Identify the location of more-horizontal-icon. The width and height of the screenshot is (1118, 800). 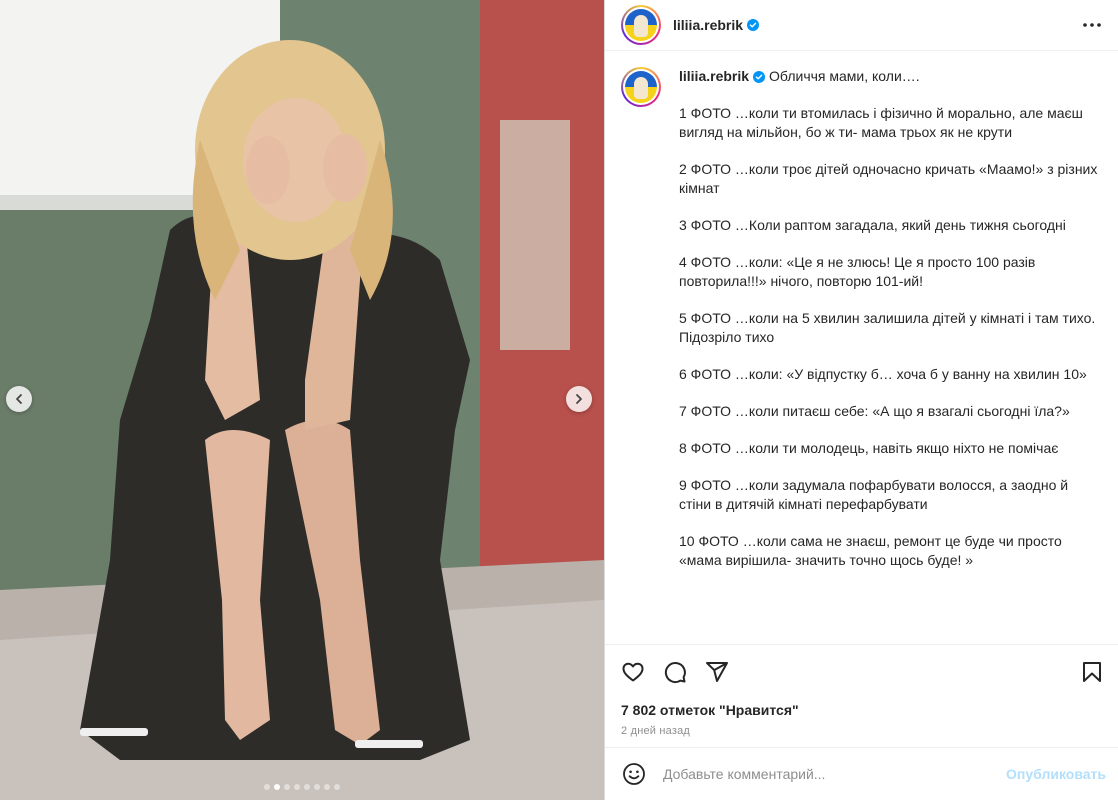
(1092, 25).